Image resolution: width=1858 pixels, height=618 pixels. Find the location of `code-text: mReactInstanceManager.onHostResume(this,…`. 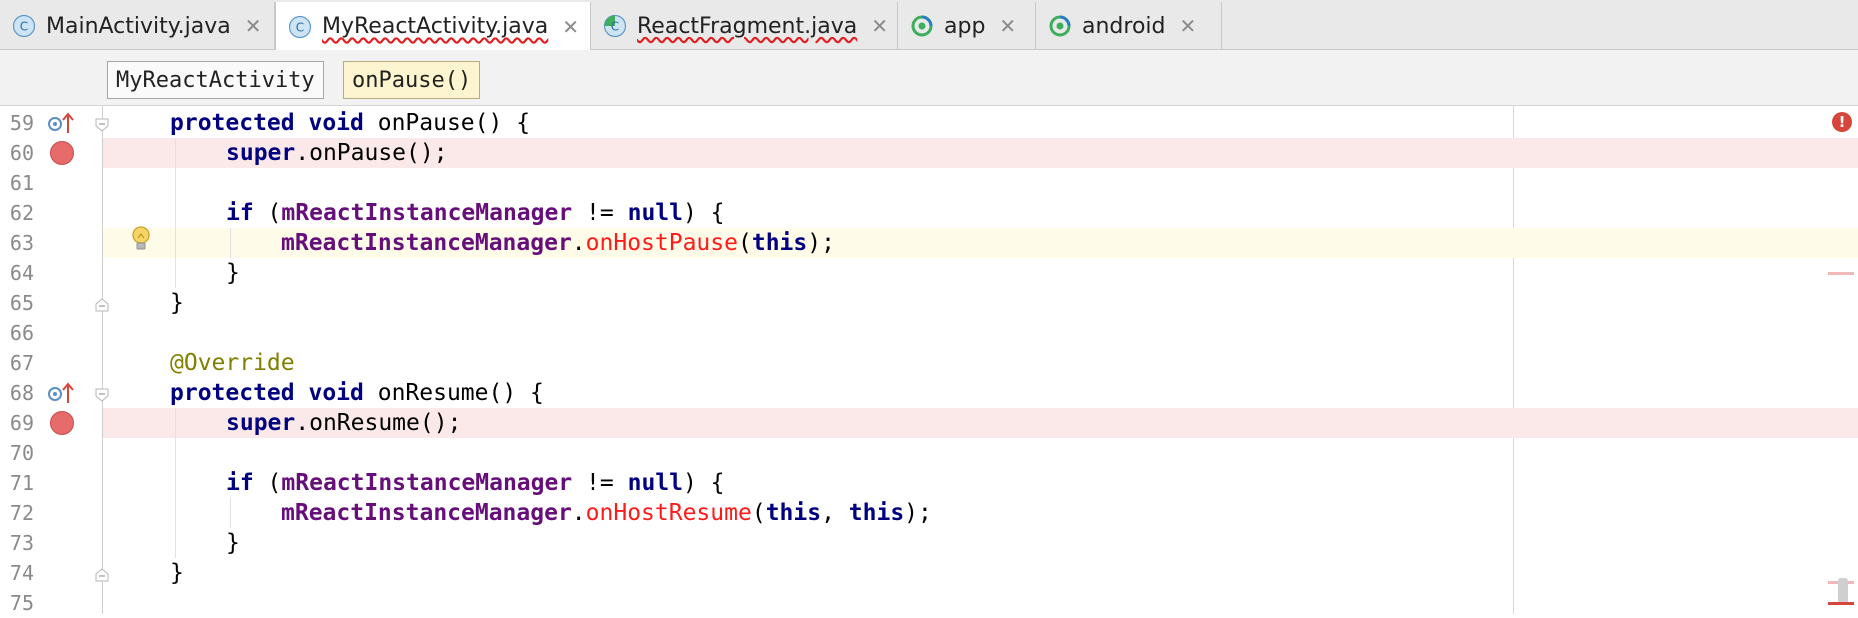

code-text: mReactInstanceManager.onHostResume(this,… is located at coordinates (606, 513).